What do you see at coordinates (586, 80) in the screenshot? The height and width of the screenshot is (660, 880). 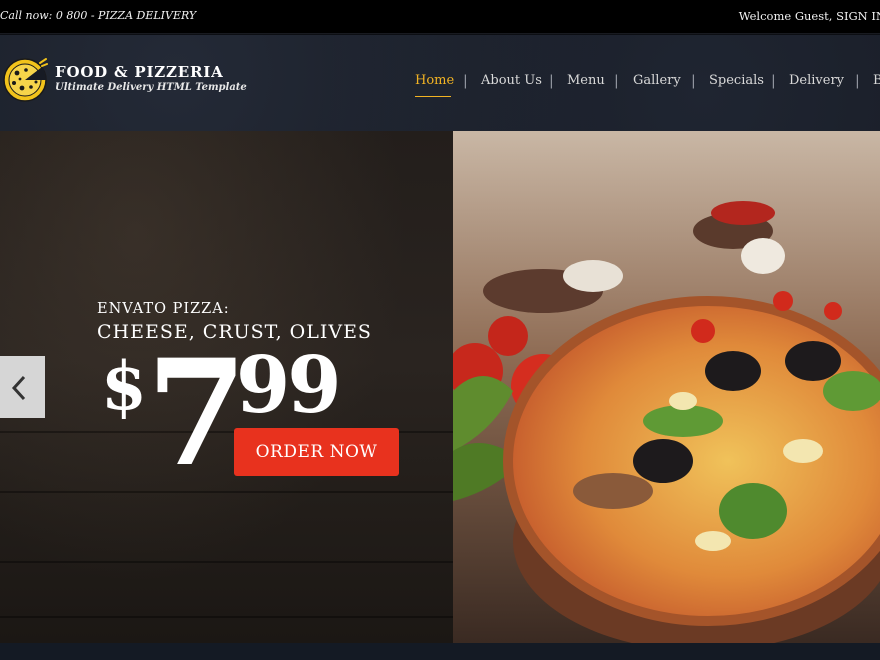 I see `nav-menu: Menu` at bounding box center [586, 80].